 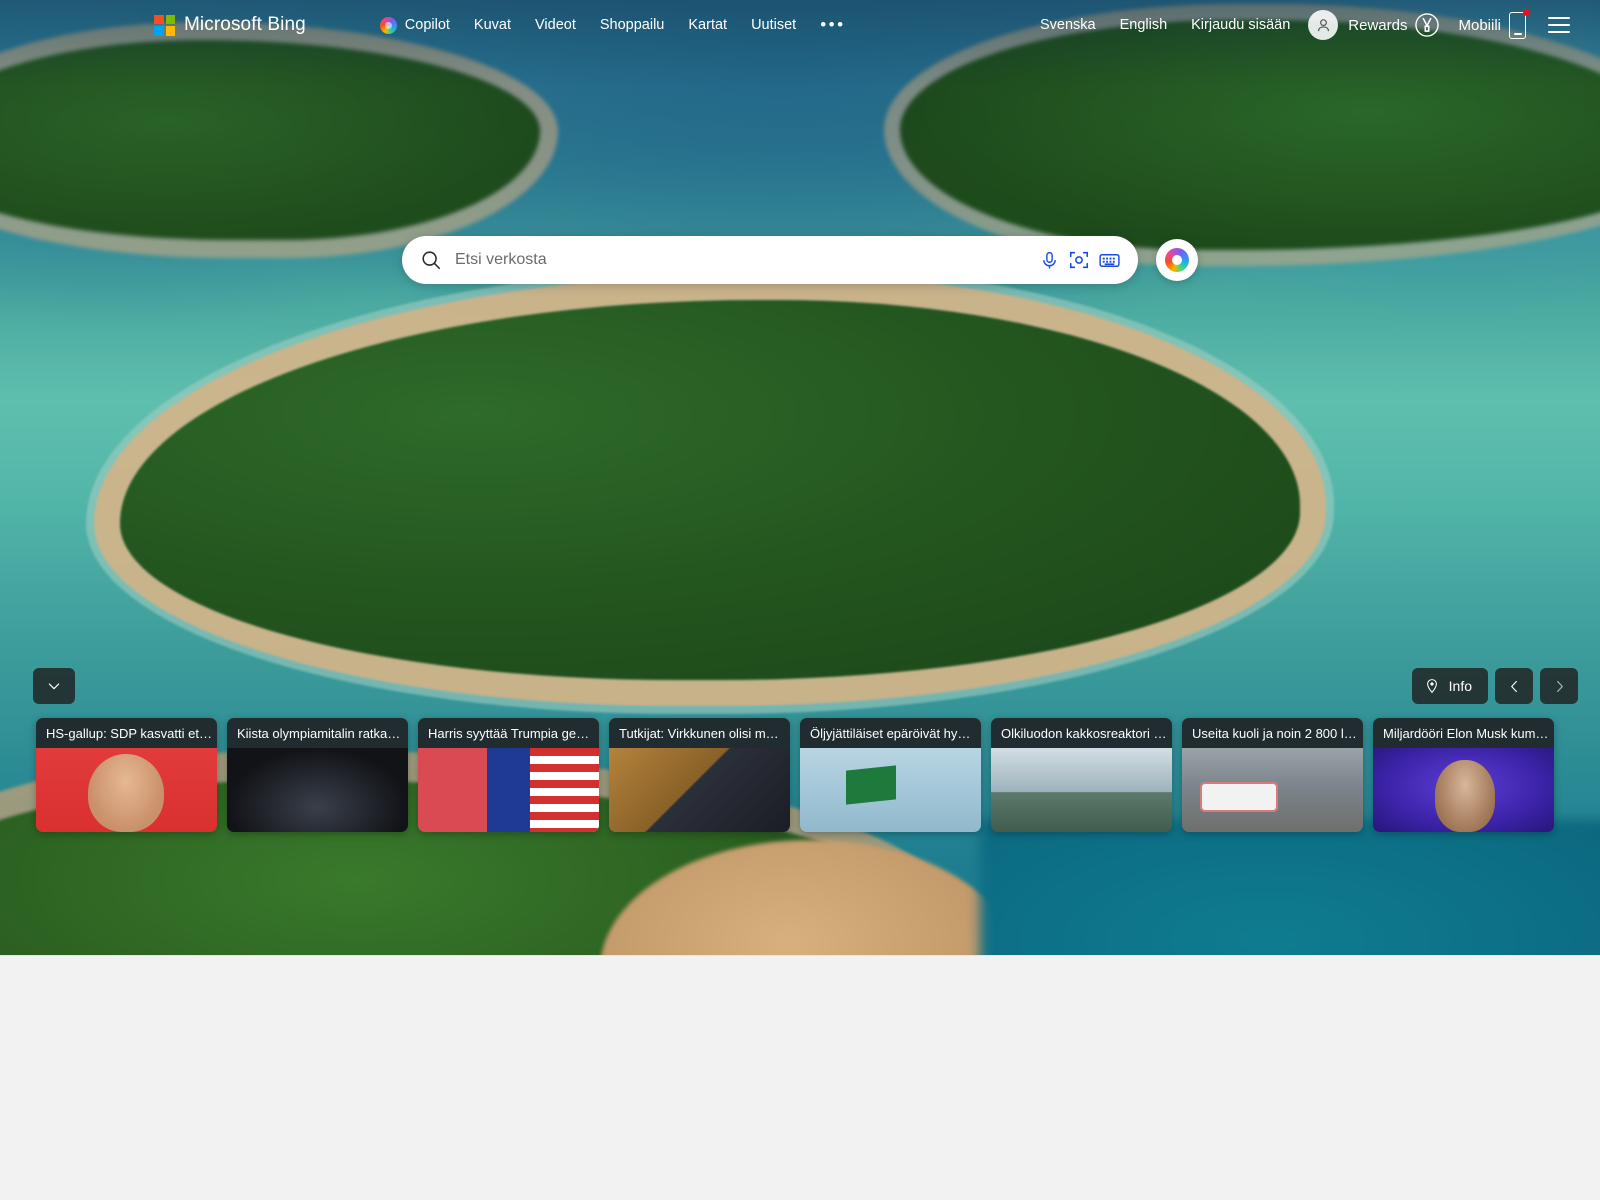 I want to click on search-box, so click(x=770, y=260).